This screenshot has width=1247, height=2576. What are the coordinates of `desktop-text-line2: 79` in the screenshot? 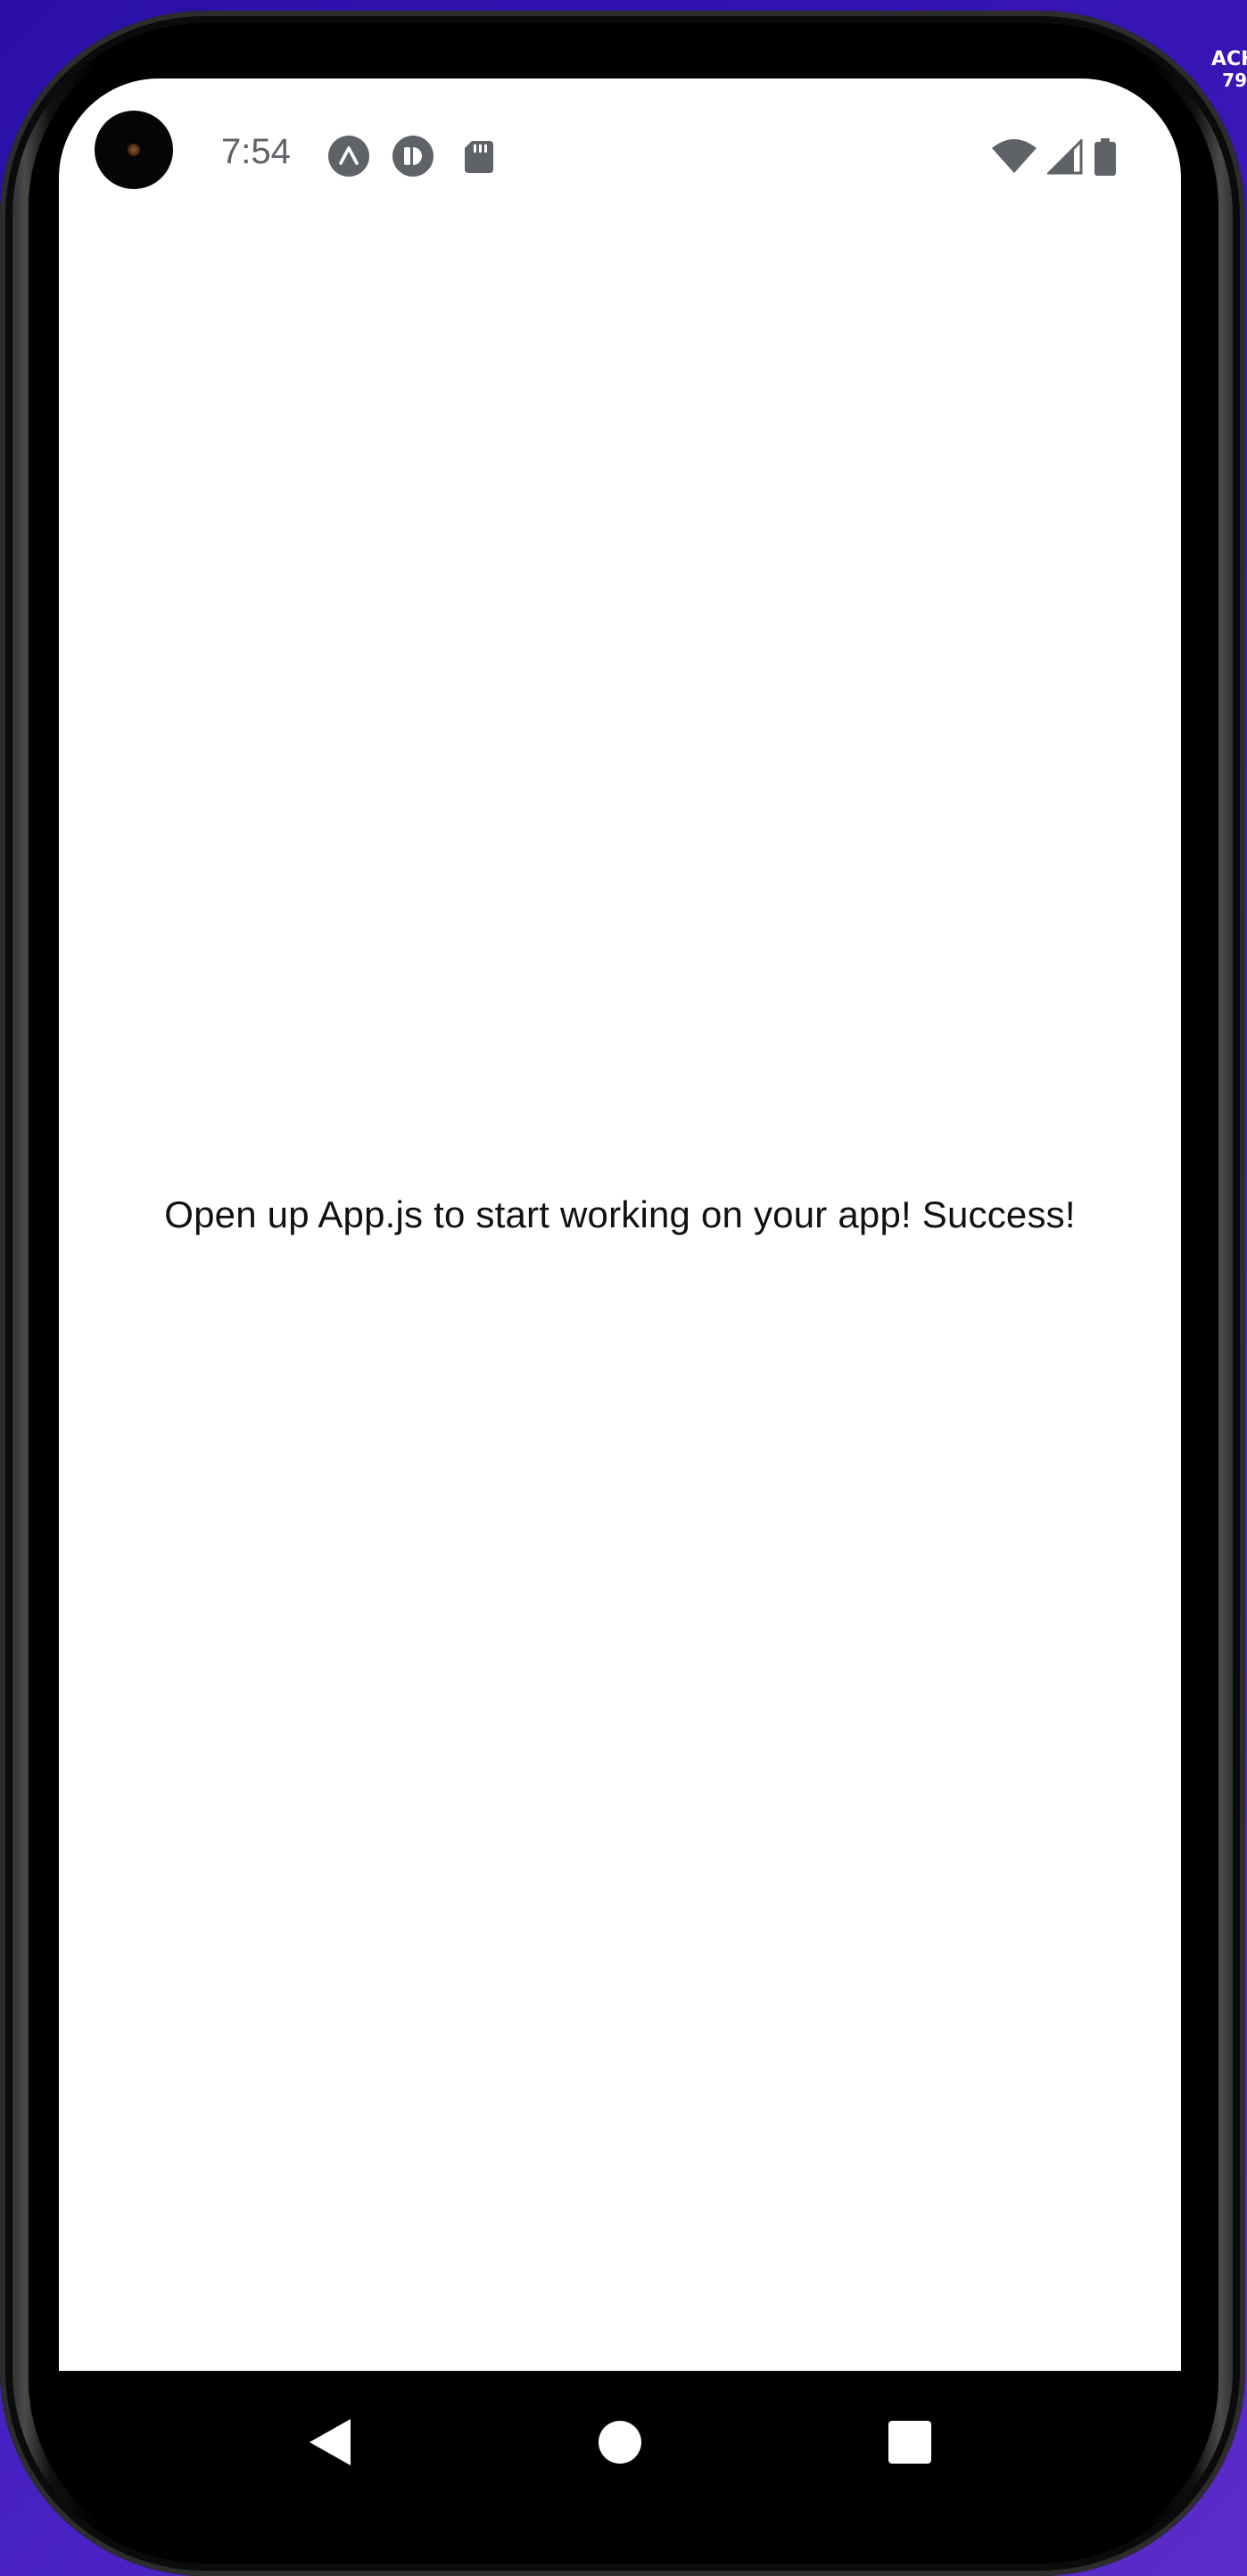 It's located at (1234, 80).